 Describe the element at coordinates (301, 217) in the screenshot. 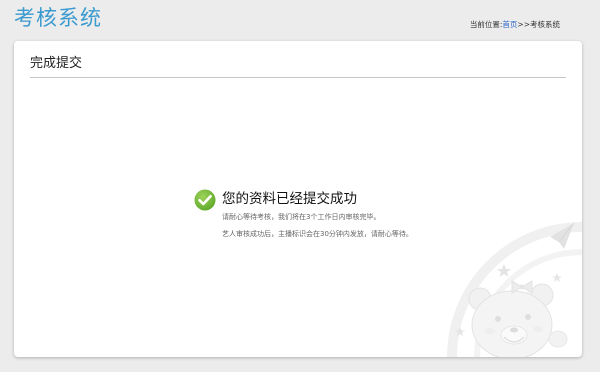

I see `success-line-1: 请耐心等待考核，我们将在3个工作日内审核完毕。` at that location.